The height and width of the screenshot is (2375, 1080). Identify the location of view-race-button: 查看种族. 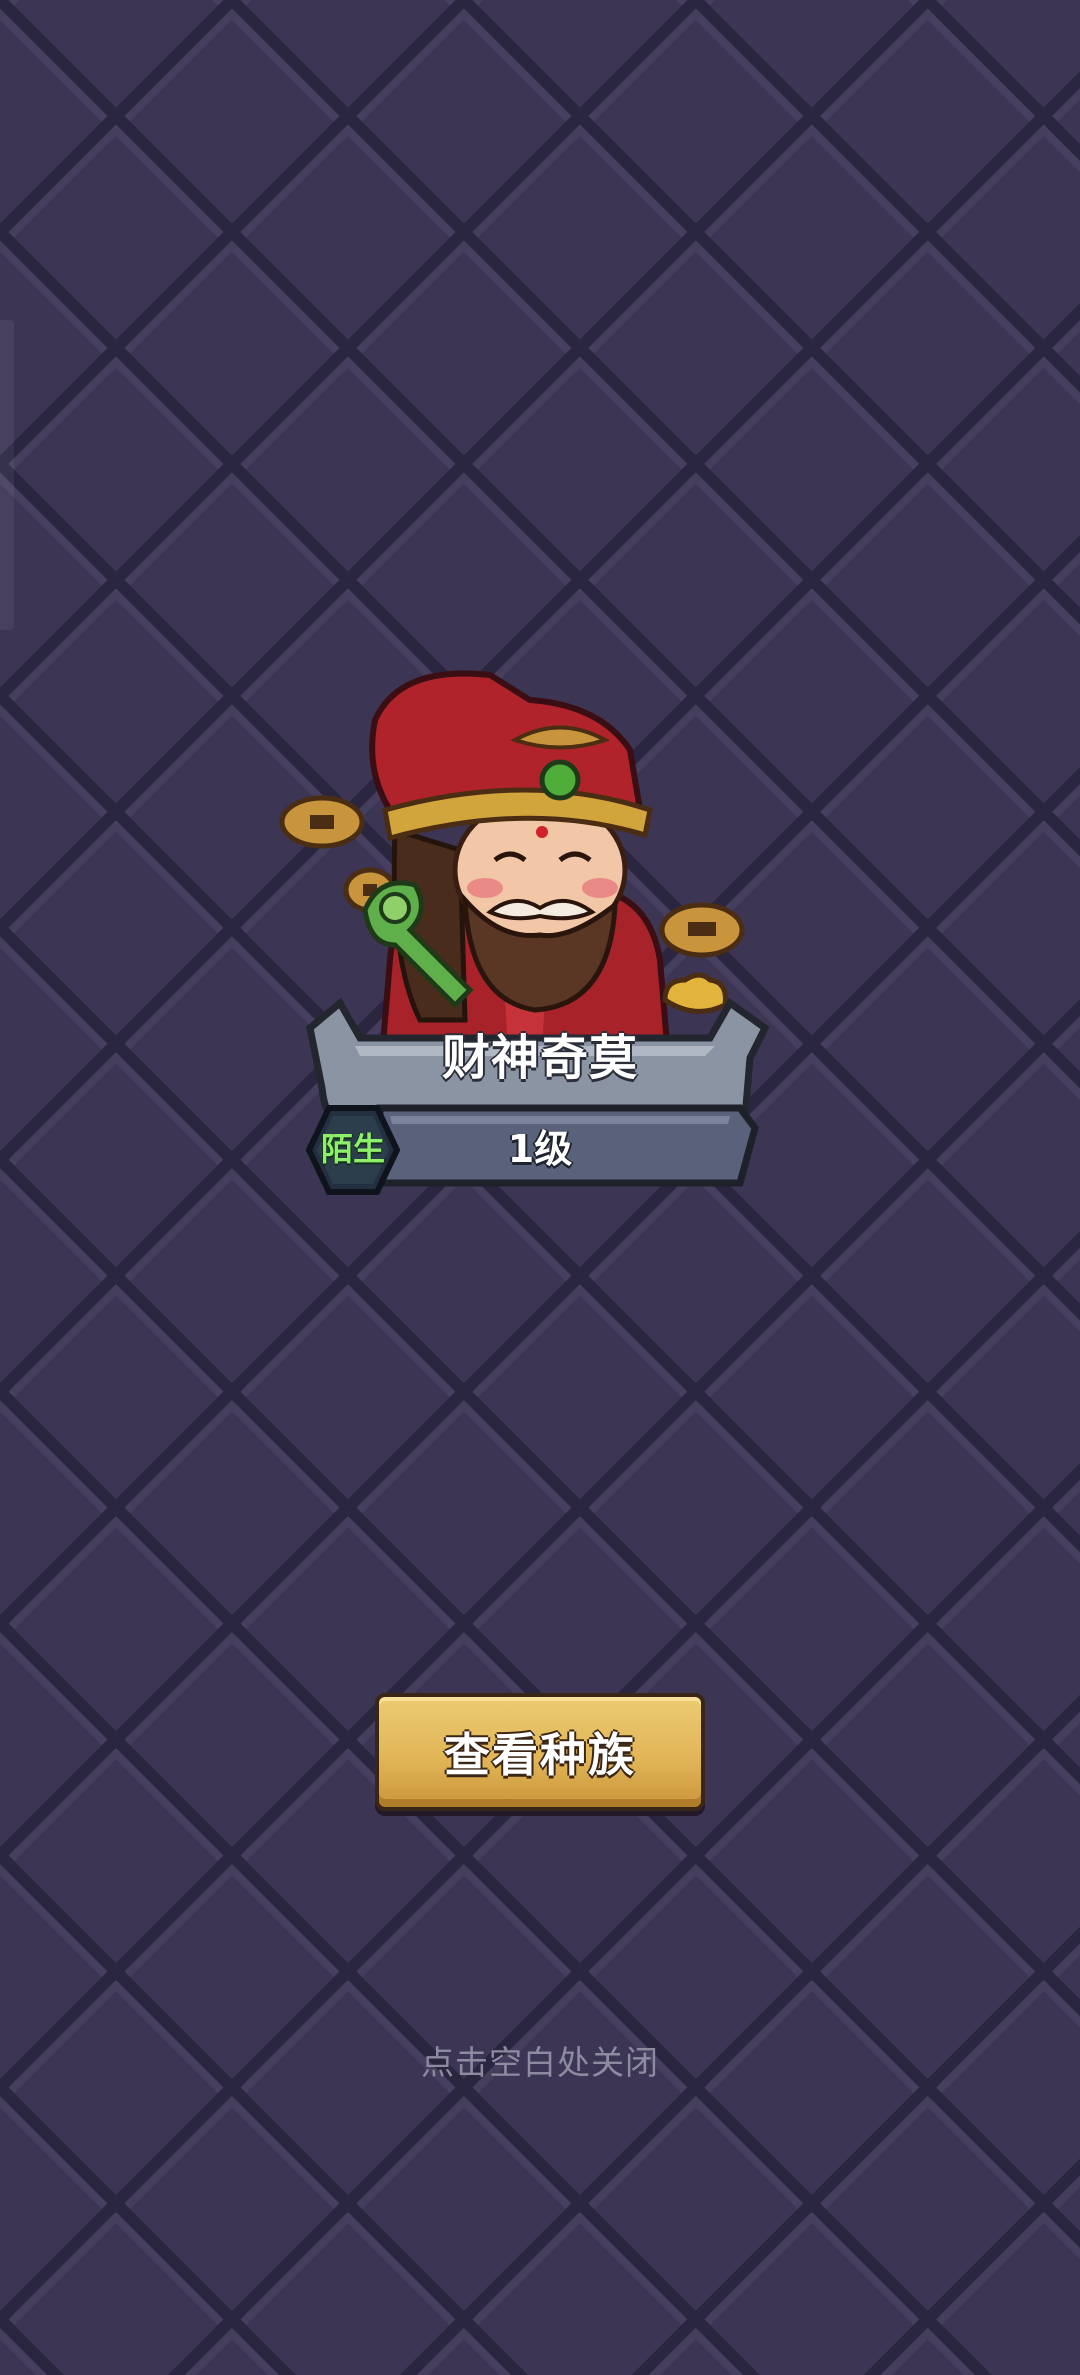
(540, 1752).